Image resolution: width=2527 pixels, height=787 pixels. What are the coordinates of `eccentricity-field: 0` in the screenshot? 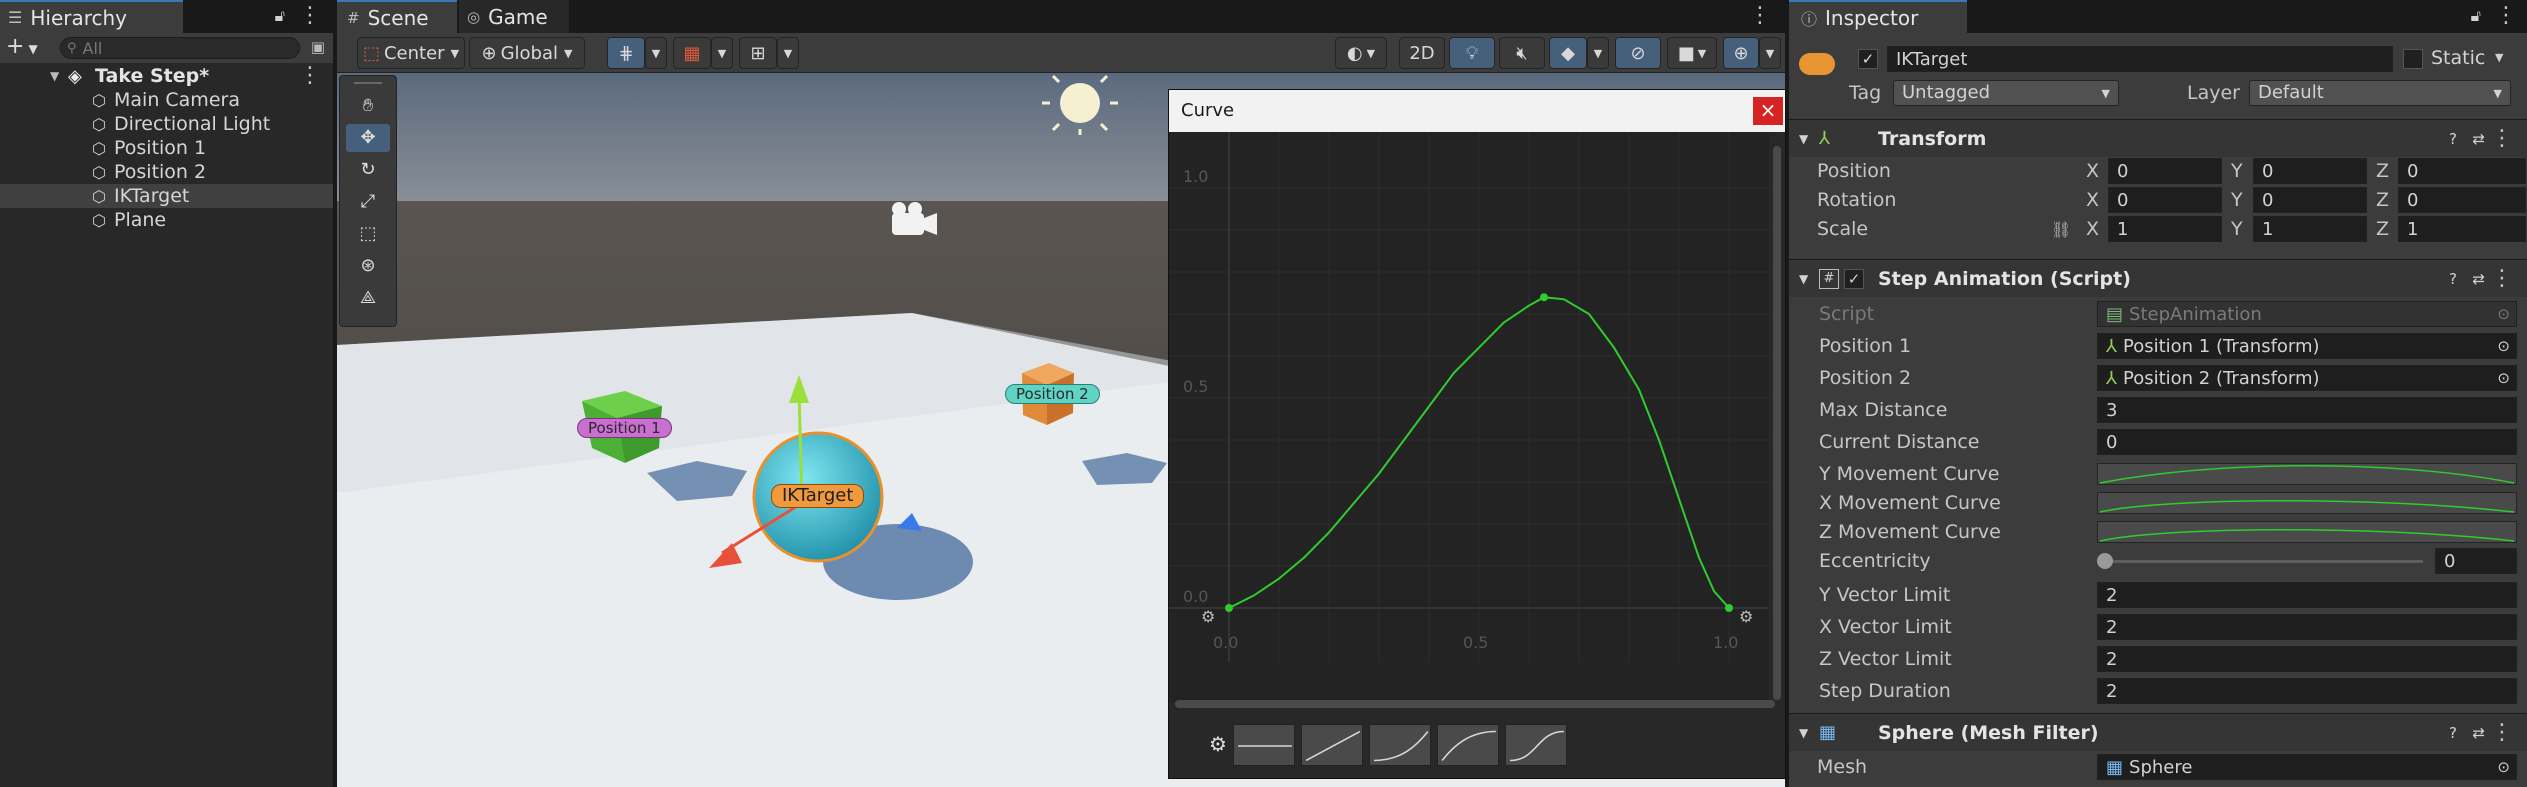 It's located at (2476, 561).